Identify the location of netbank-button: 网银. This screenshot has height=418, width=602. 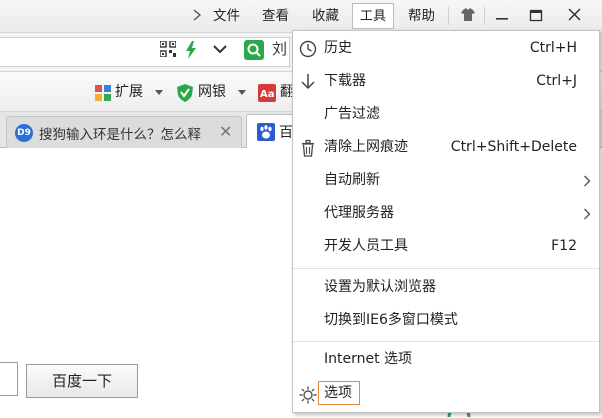
(212, 92).